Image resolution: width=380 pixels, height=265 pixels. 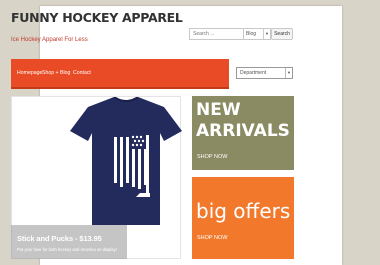 I want to click on search-scope-select: Blog ▼, so click(x=257, y=34).